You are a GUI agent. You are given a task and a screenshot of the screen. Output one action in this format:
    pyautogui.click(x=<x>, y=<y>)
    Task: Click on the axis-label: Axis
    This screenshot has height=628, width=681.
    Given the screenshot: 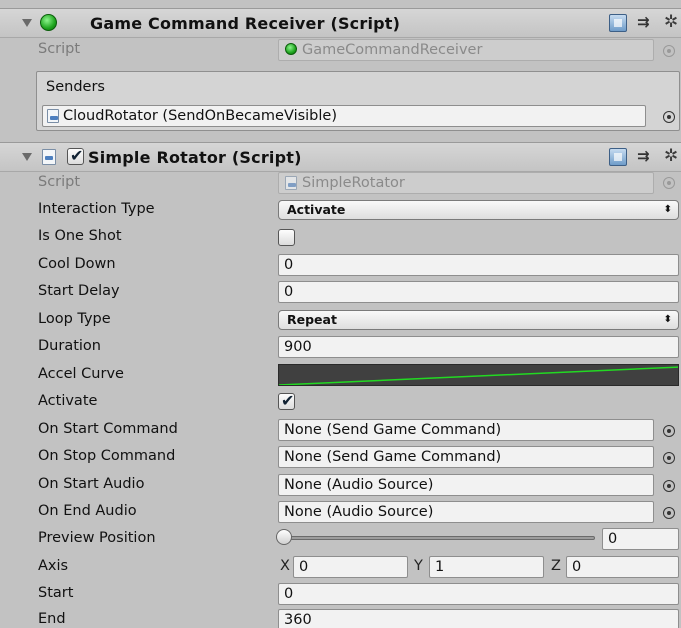 What is the action you would take?
    pyautogui.click(x=53, y=566)
    